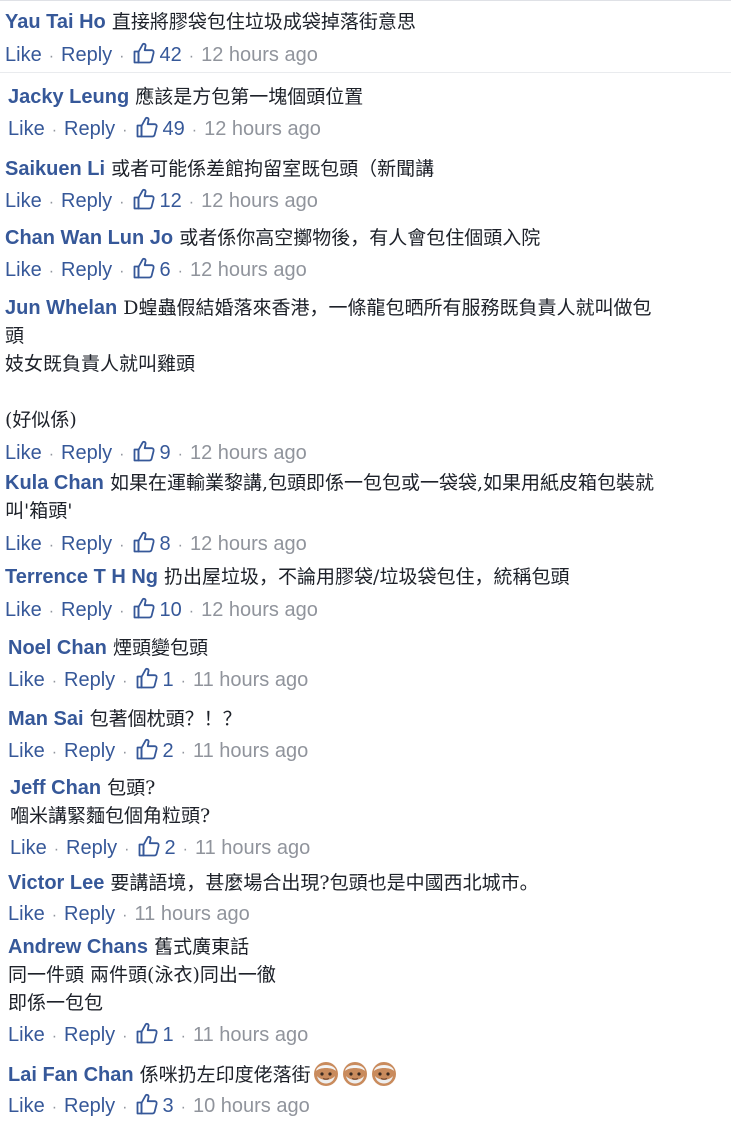 This screenshot has height=1125, width=731. What do you see at coordinates (71, 1075) in the screenshot?
I see `commenter-name: Lai Fan Chan` at bounding box center [71, 1075].